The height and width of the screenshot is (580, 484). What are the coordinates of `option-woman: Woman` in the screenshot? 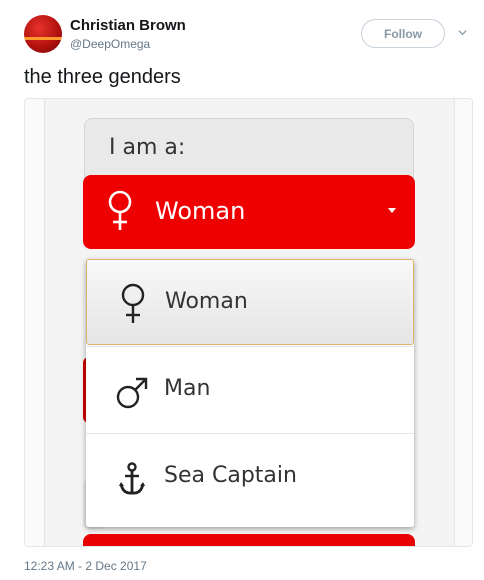 It's located at (250, 302).